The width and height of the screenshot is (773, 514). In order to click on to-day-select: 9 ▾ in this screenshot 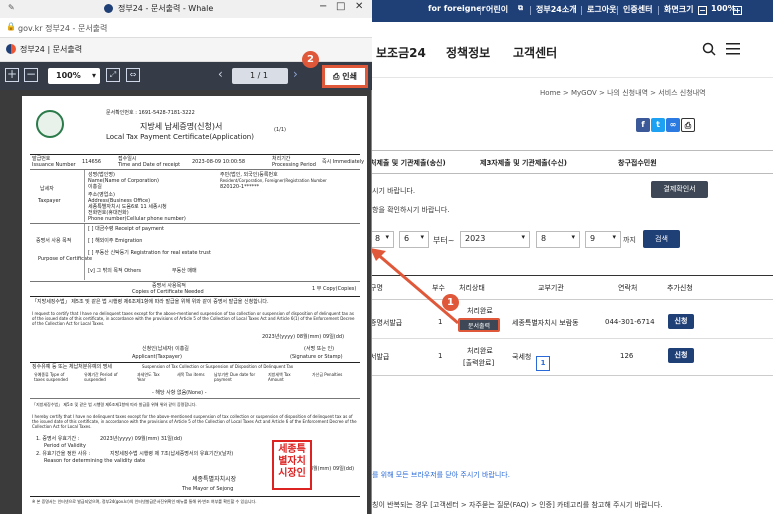, I will do `click(603, 239)`.